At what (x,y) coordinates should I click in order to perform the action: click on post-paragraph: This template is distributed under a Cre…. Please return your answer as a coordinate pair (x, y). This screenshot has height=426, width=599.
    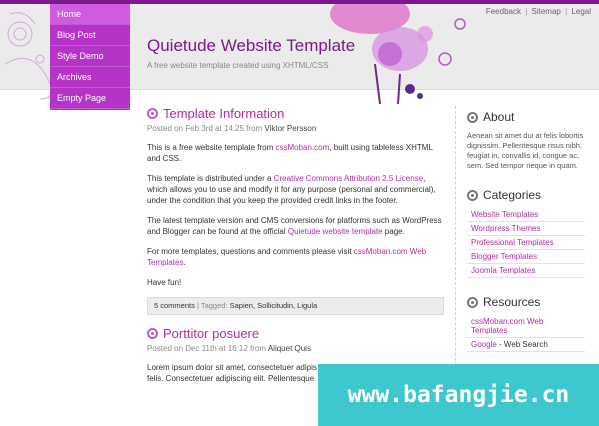
    Looking at the image, I should click on (291, 189).